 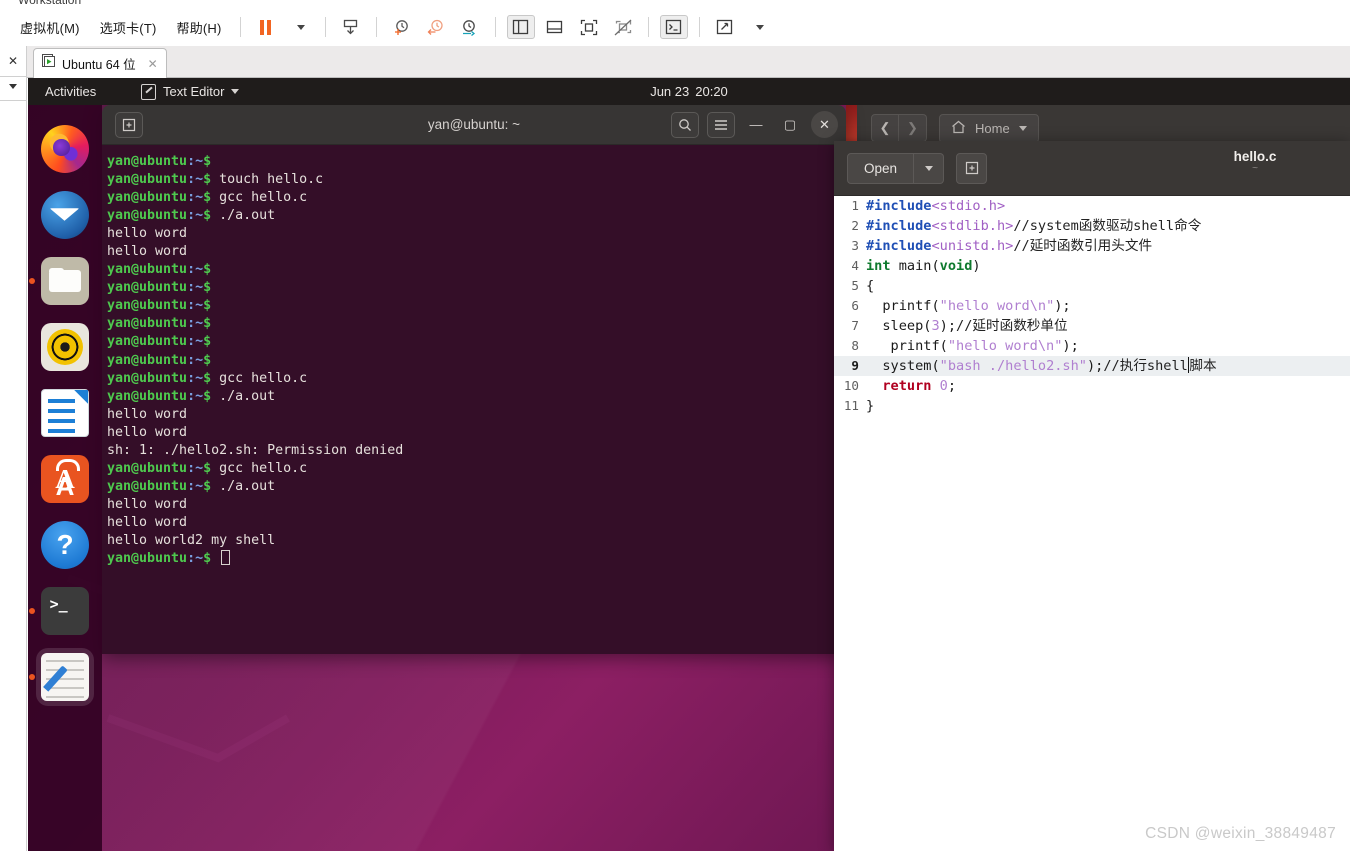 What do you see at coordinates (725, 27) in the screenshot?
I see `stretch-icon` at bounding box center [725, 27].